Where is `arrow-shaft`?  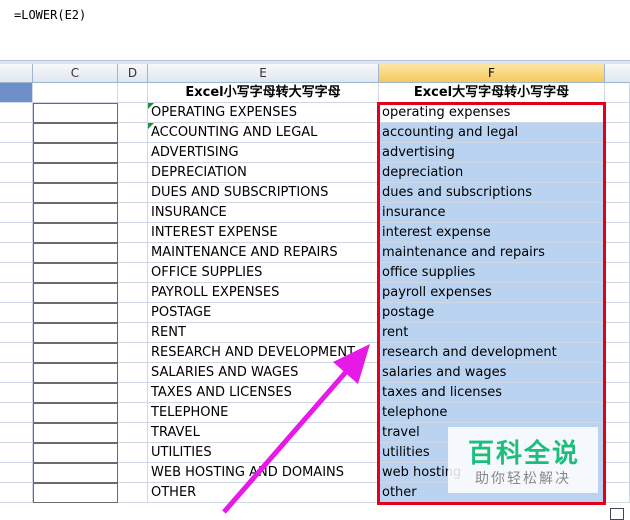 arrow-shaft is located at coordinates (288, 438).